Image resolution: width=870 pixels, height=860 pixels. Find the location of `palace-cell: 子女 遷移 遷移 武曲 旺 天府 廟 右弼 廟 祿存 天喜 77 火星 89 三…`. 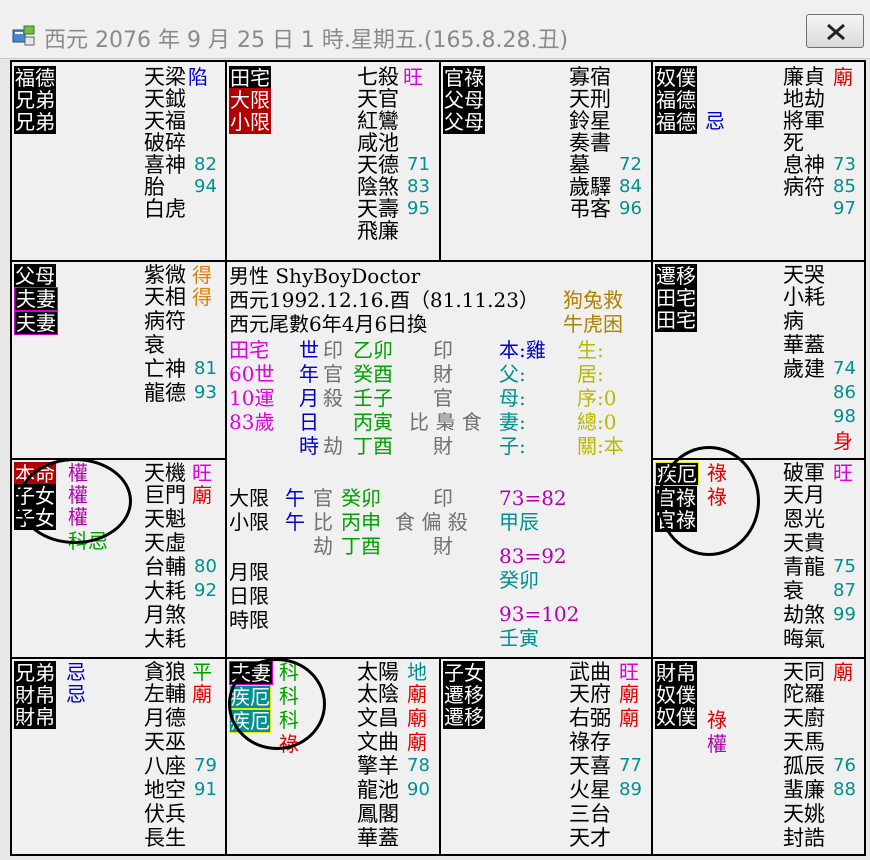

palace-cell: 子女 遷移 遷移 武曲 旺 天府 廟 右弼 廟 祿存 天喜 77 火星 89 三… is located at coordinates (546, 756).